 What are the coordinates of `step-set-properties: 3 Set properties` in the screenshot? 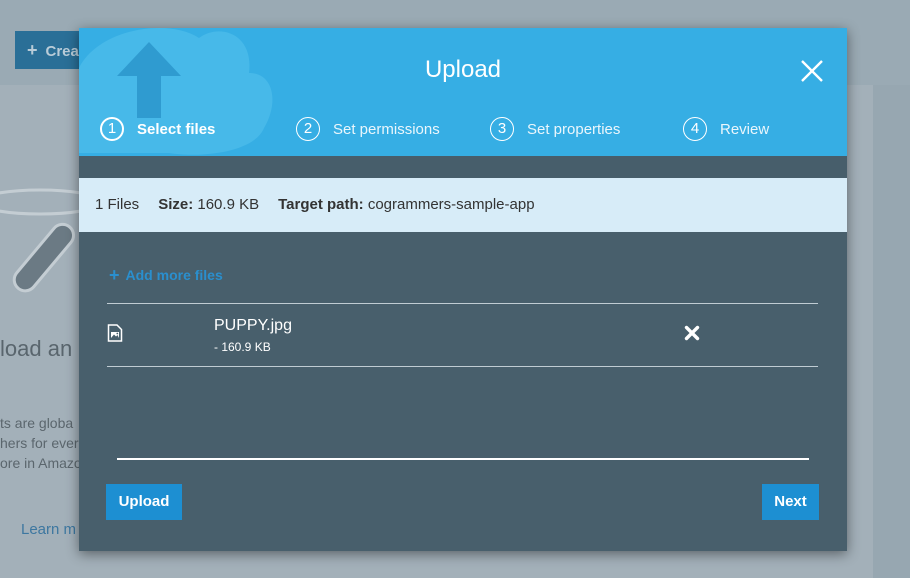 It's located at (555, 129).